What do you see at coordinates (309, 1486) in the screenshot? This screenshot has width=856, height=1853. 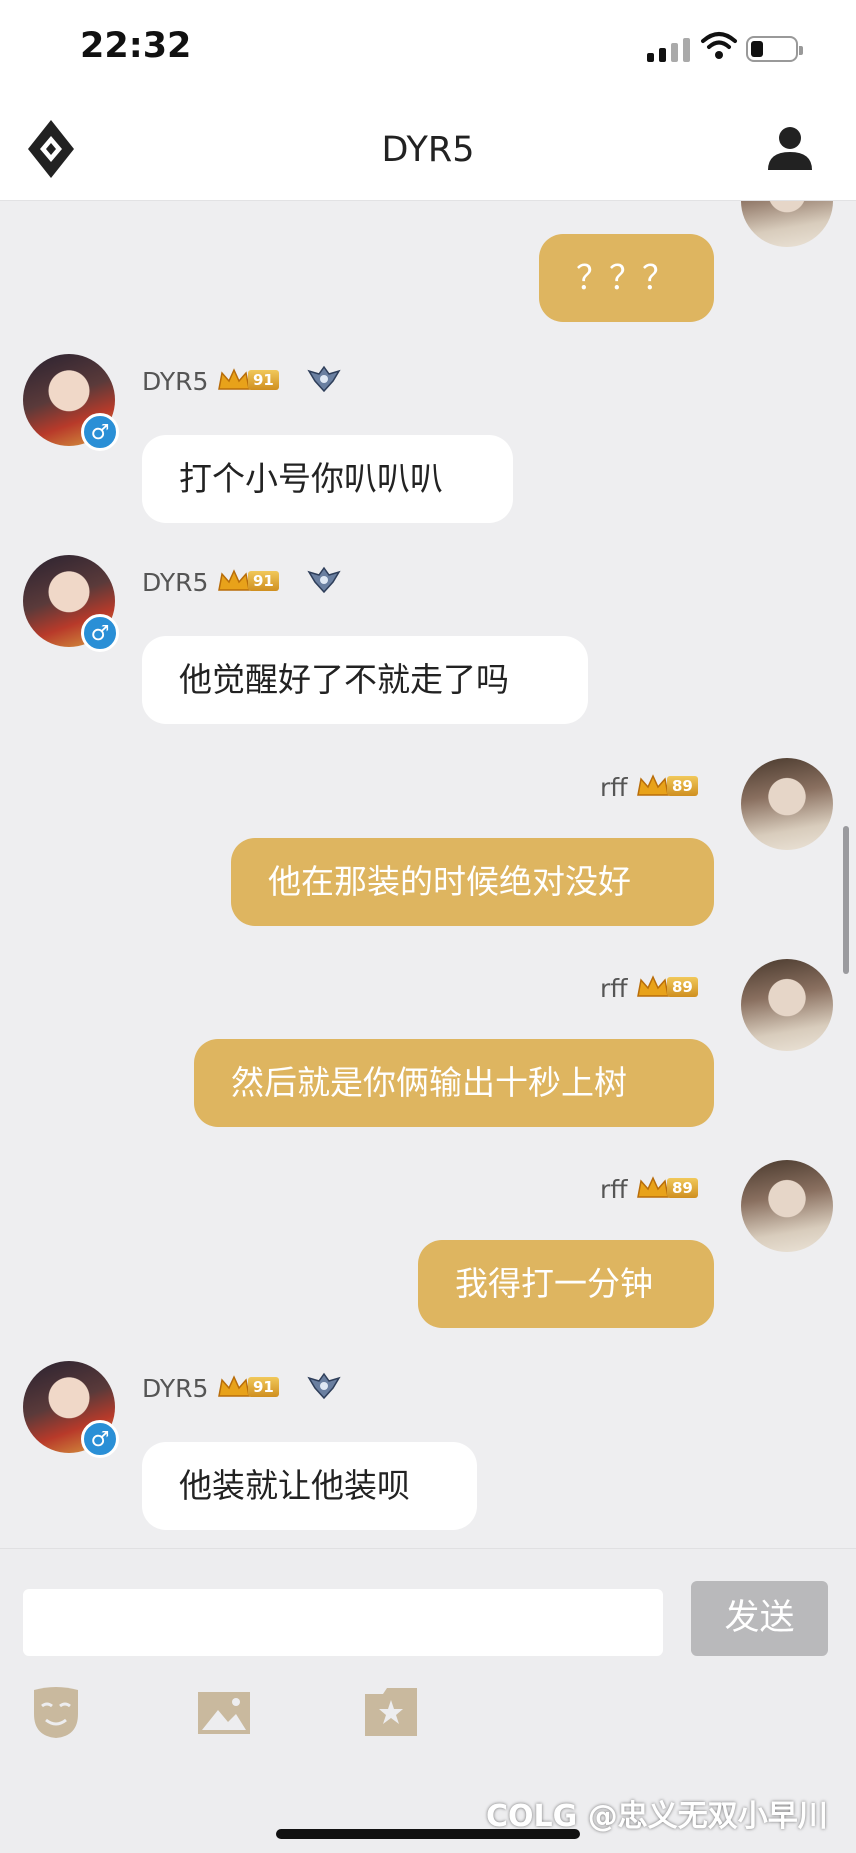 I see `message-bubble: 他装就让他装呗` at bounding box center [309, 1486].